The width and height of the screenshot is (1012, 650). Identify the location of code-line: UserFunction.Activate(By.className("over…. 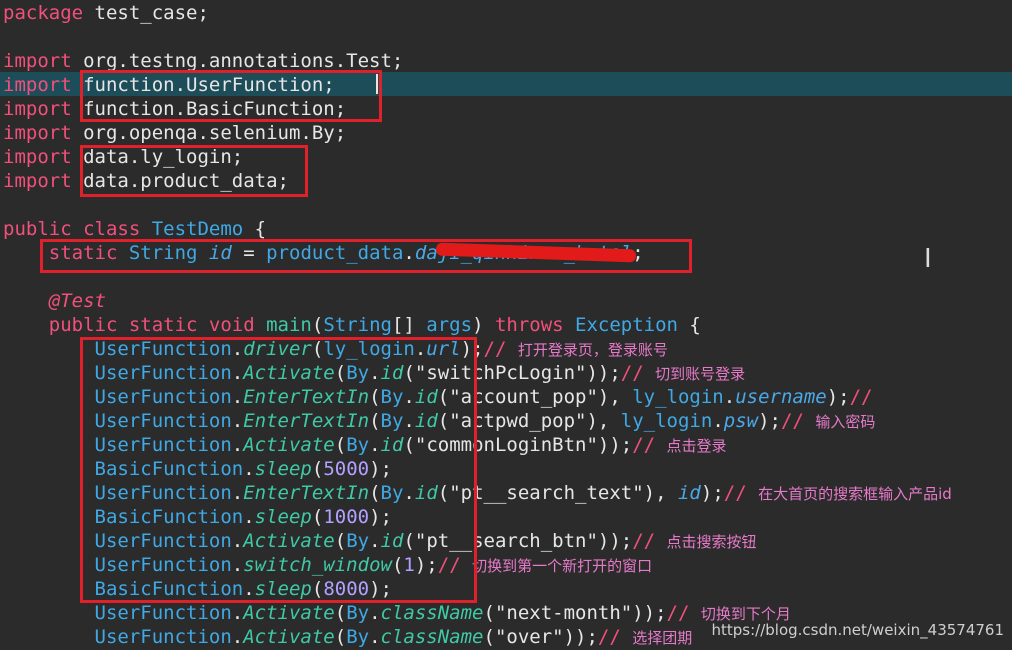
(348, 637).